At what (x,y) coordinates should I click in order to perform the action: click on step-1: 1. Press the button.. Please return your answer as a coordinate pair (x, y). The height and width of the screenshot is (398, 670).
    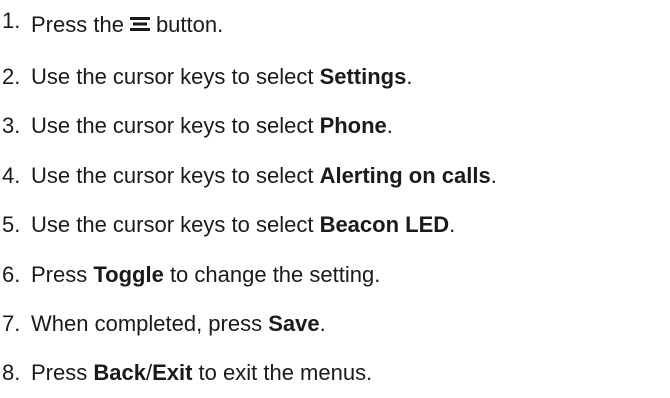
    Looking at the image, I should click on (111, 25).